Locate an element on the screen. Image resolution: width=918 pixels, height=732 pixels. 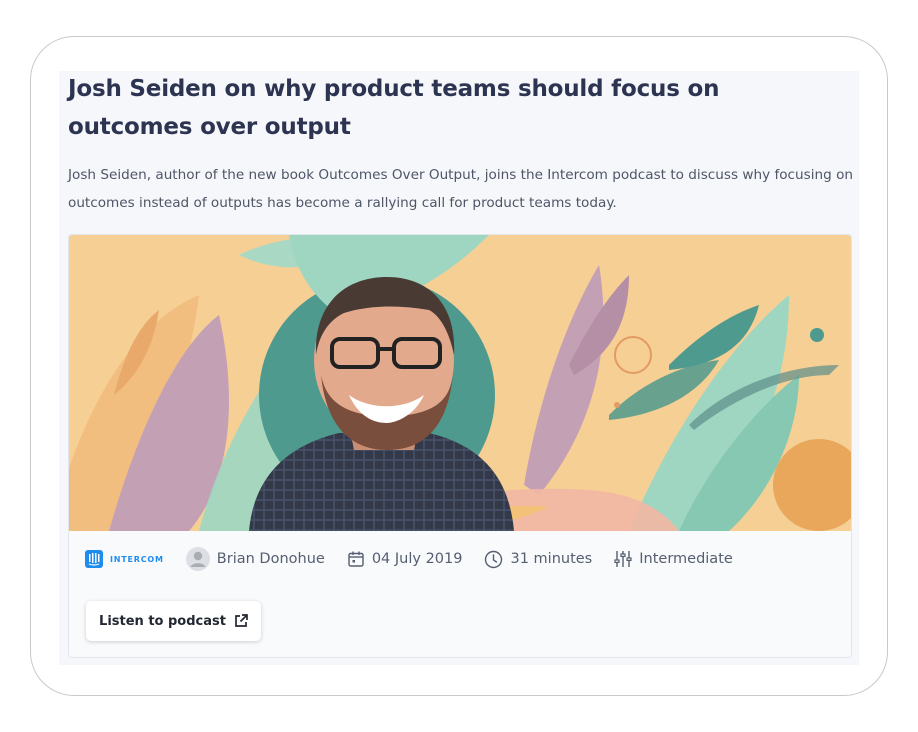
level: Intermediate is located at coordinates (673, 559).